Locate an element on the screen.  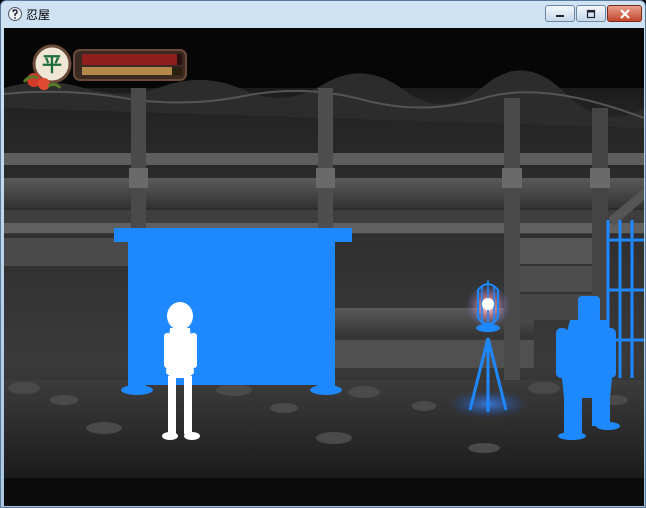
window-title: 忍屋 is located at coordinates (38, 15).